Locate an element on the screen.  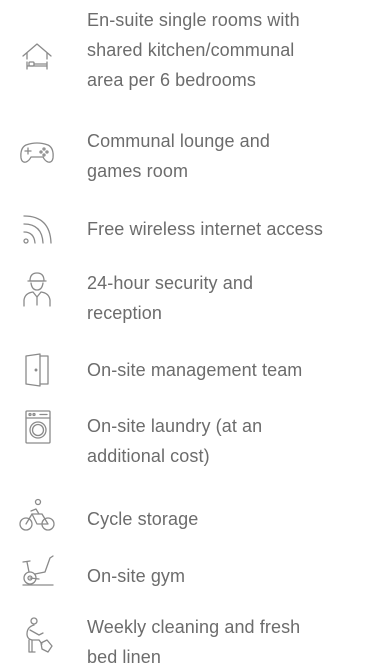
feature-label: On-site management team is located at coordinates (195, 370).